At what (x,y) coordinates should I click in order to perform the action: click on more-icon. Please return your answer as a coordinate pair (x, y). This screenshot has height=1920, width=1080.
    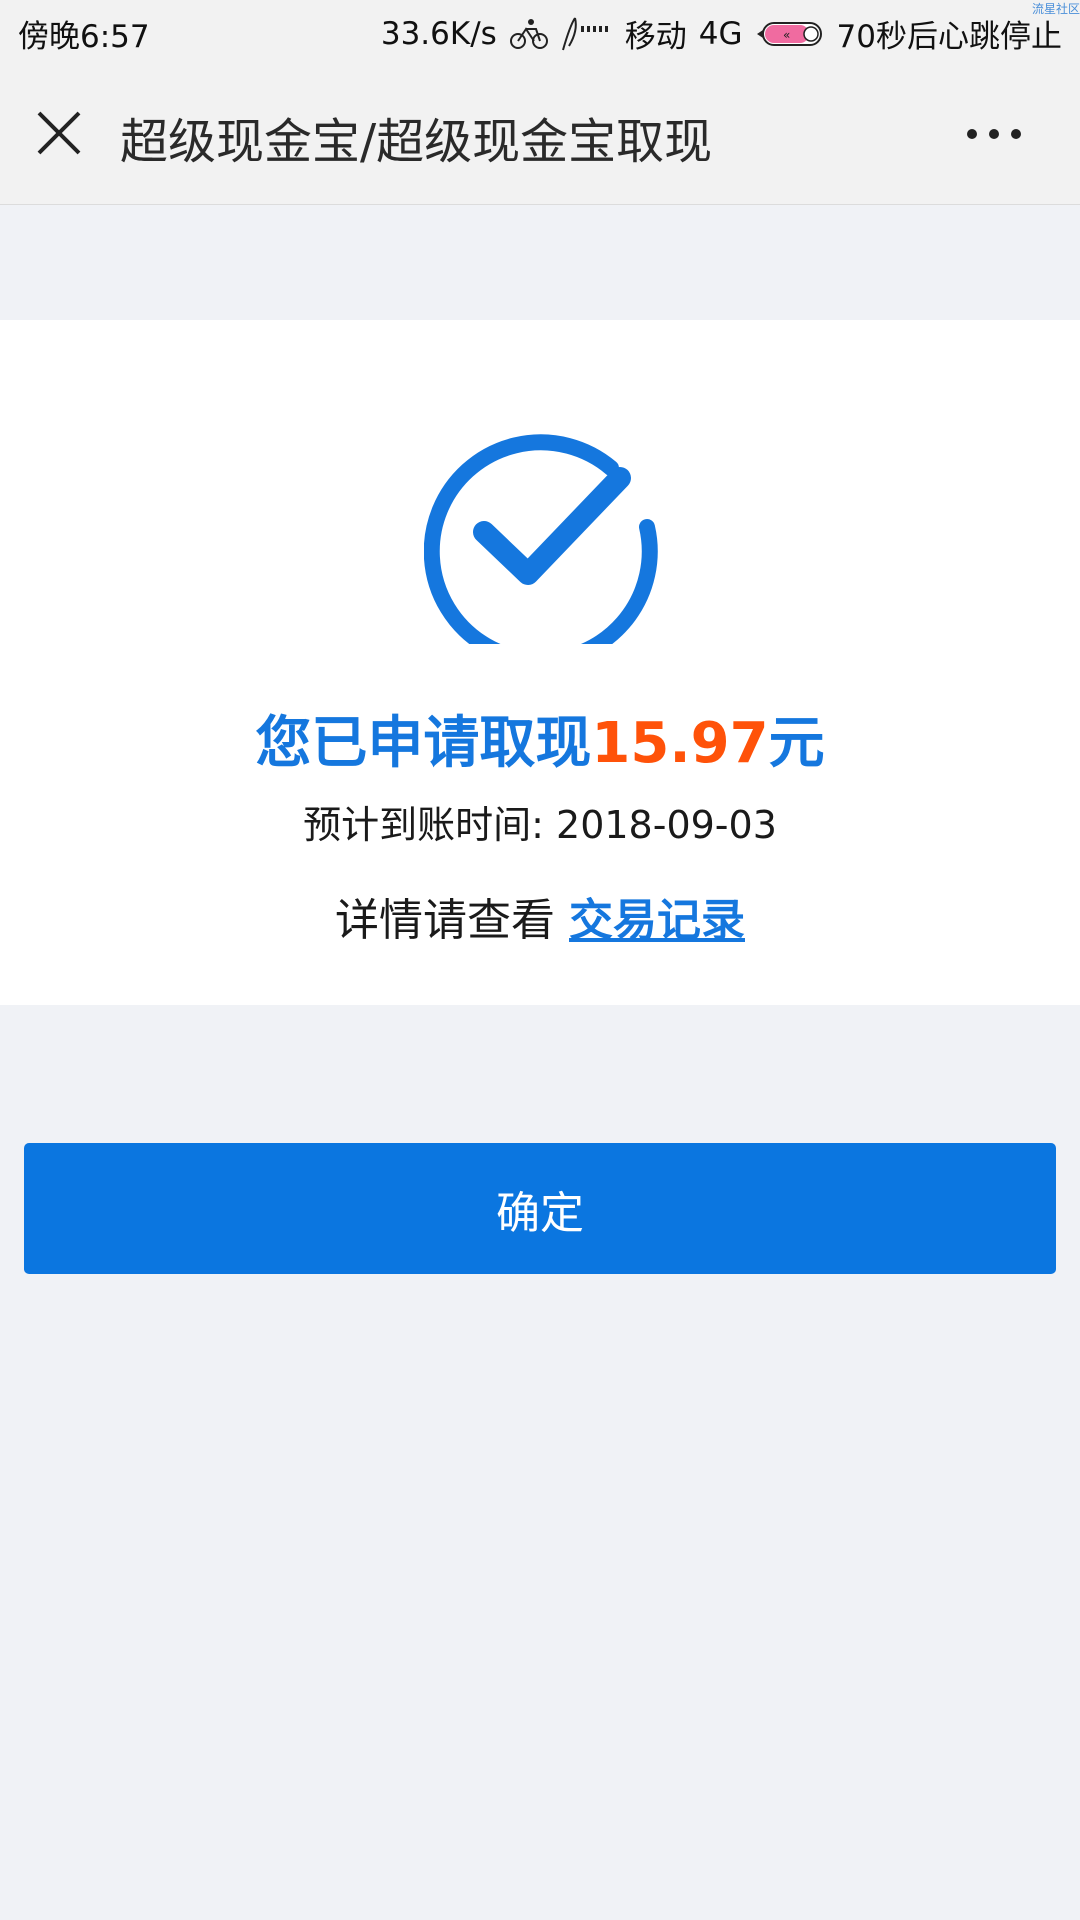
    Looking at the image, I should click on (994, 134).